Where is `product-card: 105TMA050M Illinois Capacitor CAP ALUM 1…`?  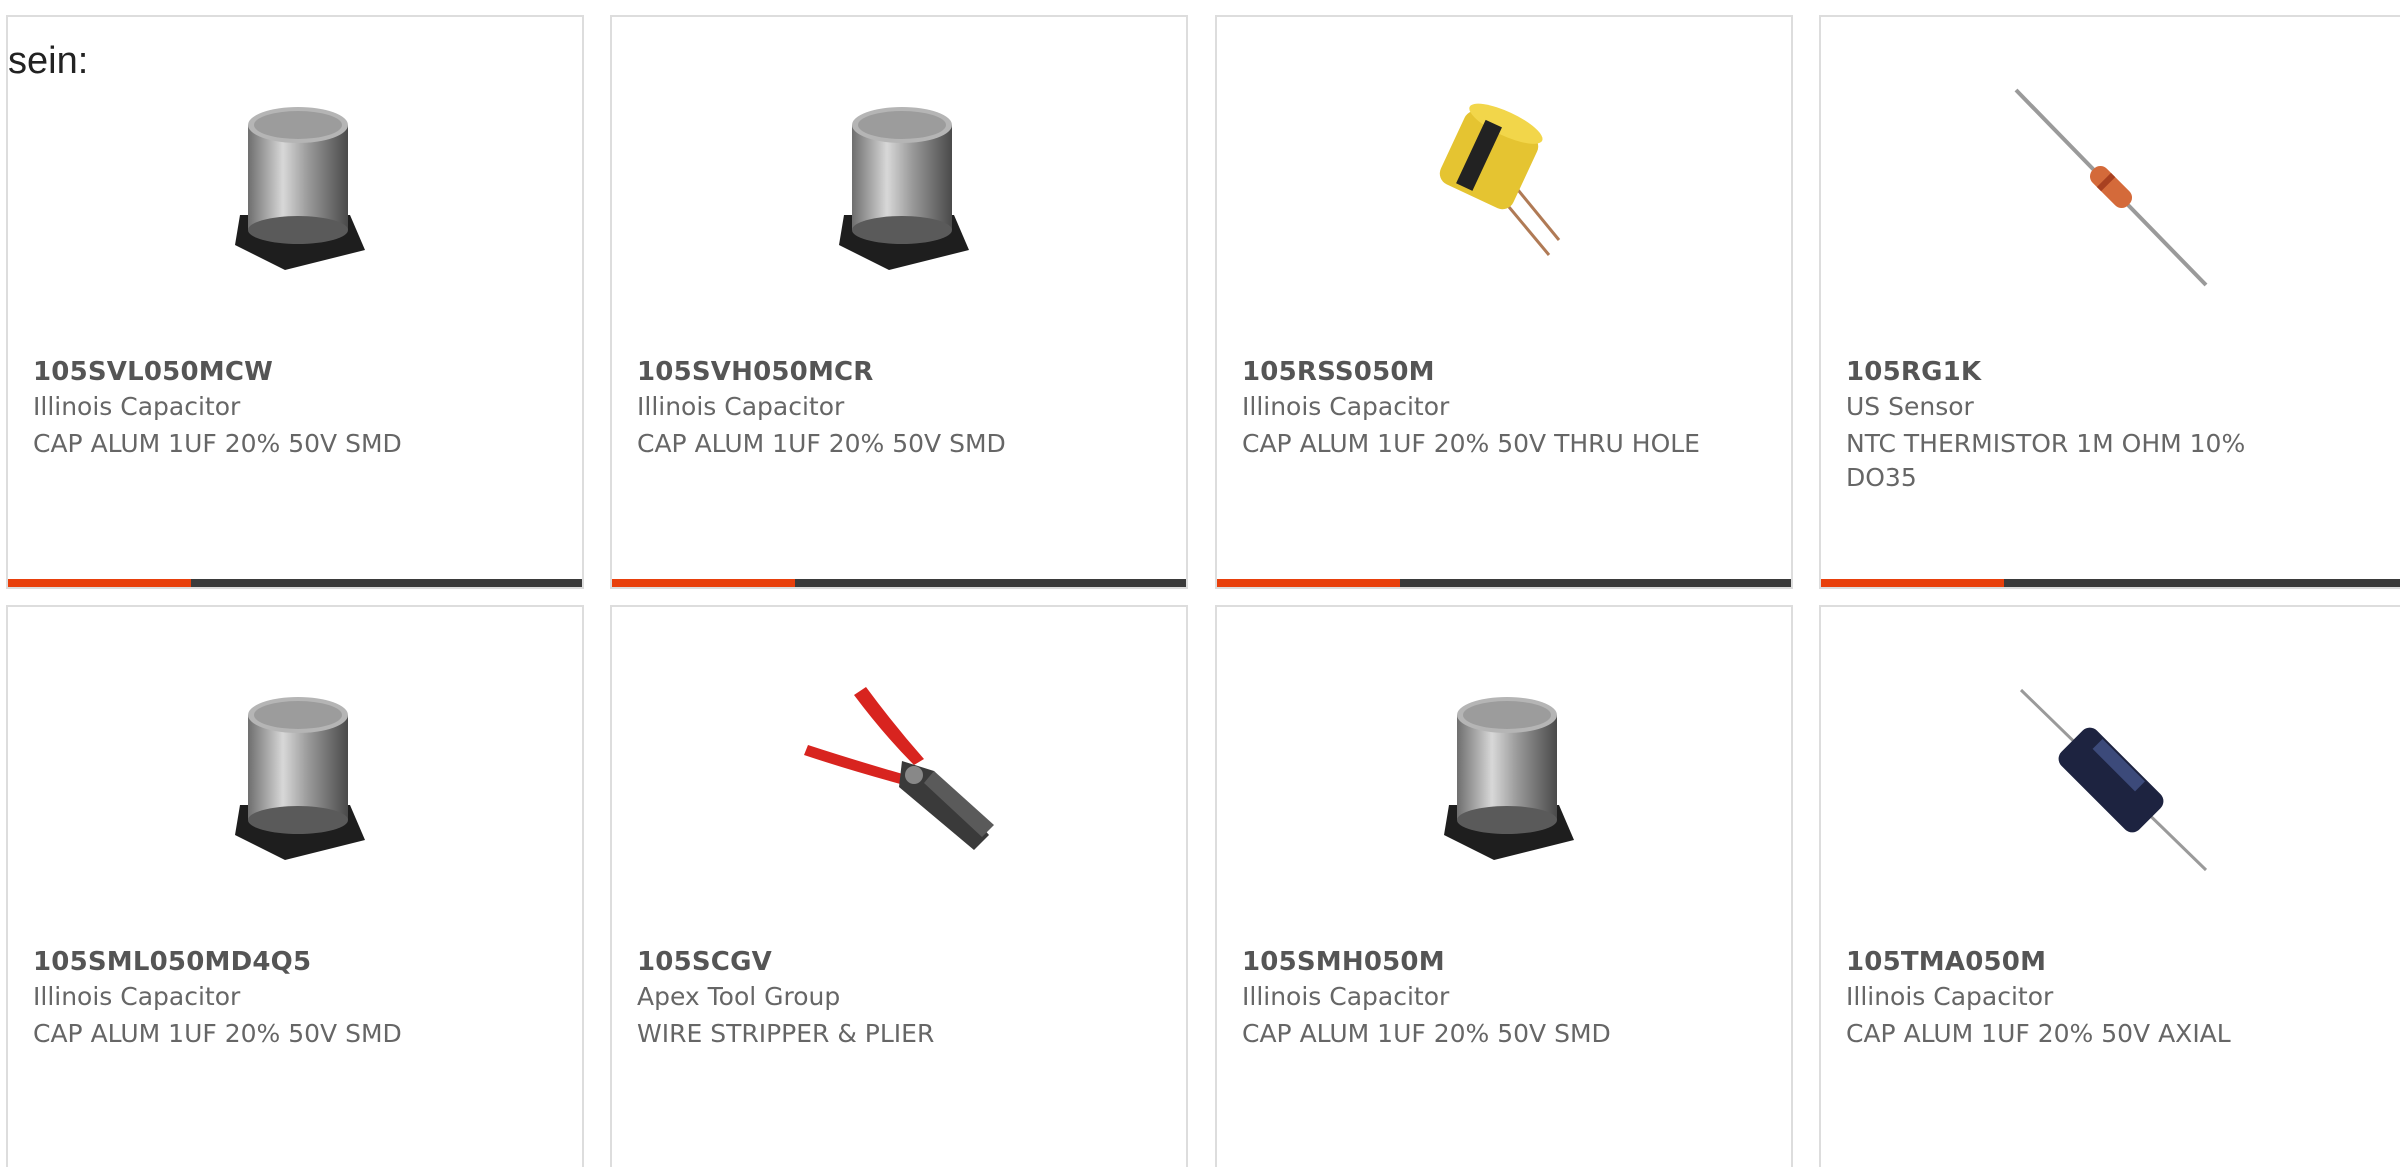
product-card: 105TMA050M Illinois Capacitor CAP ALUM 1… is located at coordinates (2109, 886).